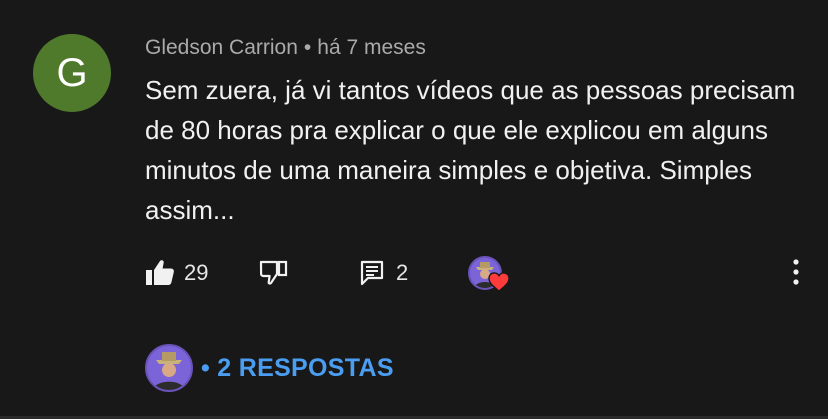 This screenshot has height=419, width=828. I want to click on comment-icon, so click(372, 273).